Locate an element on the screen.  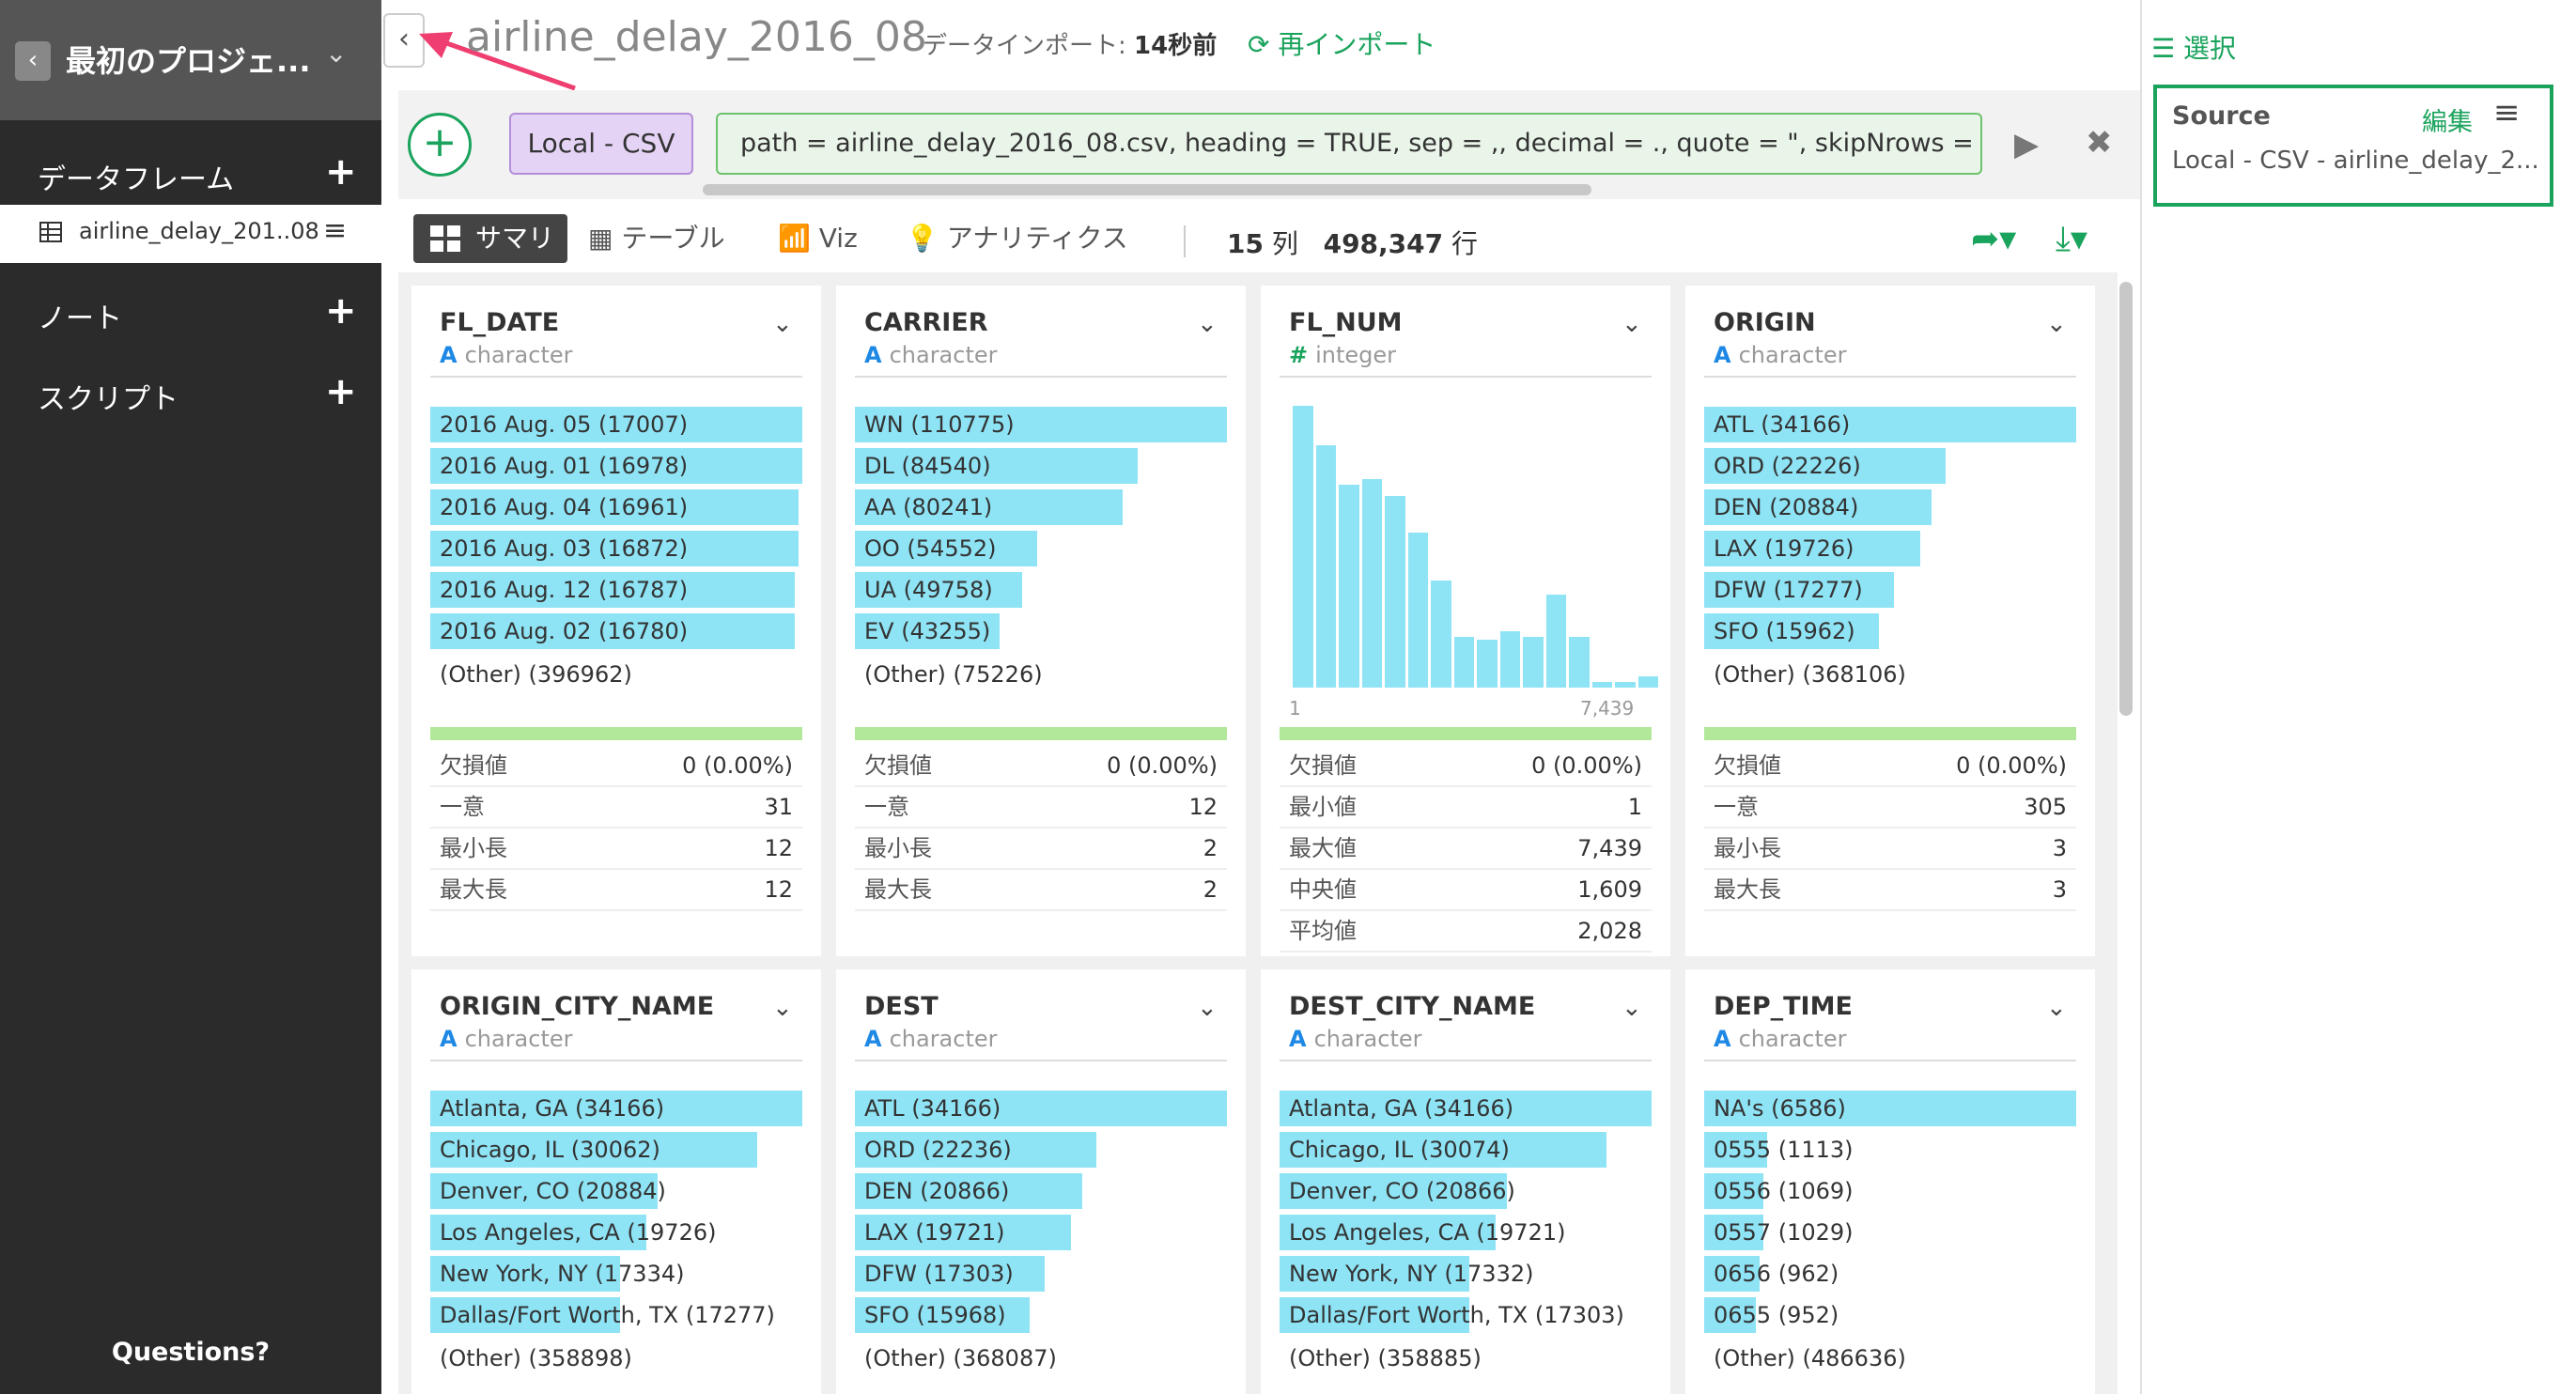
value-label: 0555 (1113) is located at coordinates (1784, 1150).